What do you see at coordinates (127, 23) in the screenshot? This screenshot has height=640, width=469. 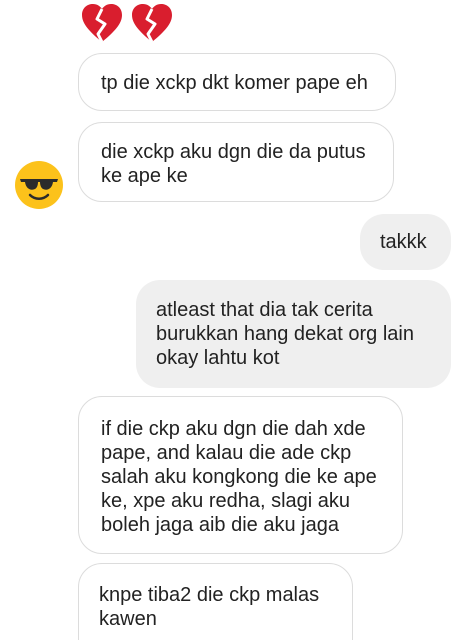 I see `reaction-row` at bounding box center [127, 23].